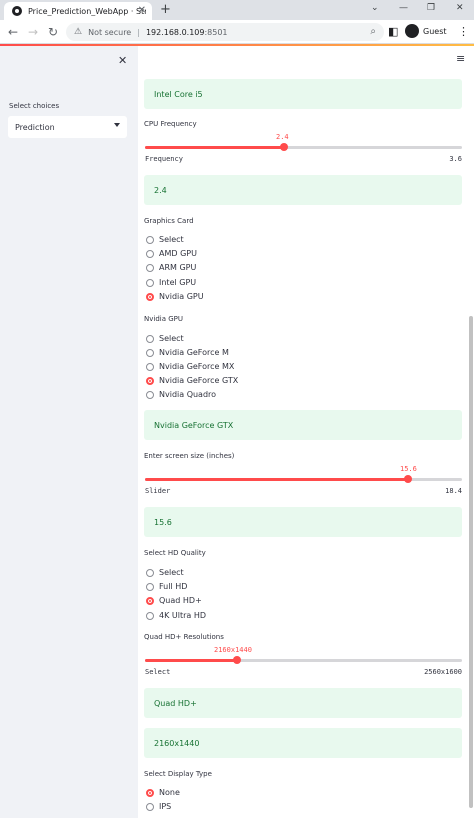  Describe the element at coordinates (180, 600) in the screenshot. I see `radio-label: Quad HD+` at that location.